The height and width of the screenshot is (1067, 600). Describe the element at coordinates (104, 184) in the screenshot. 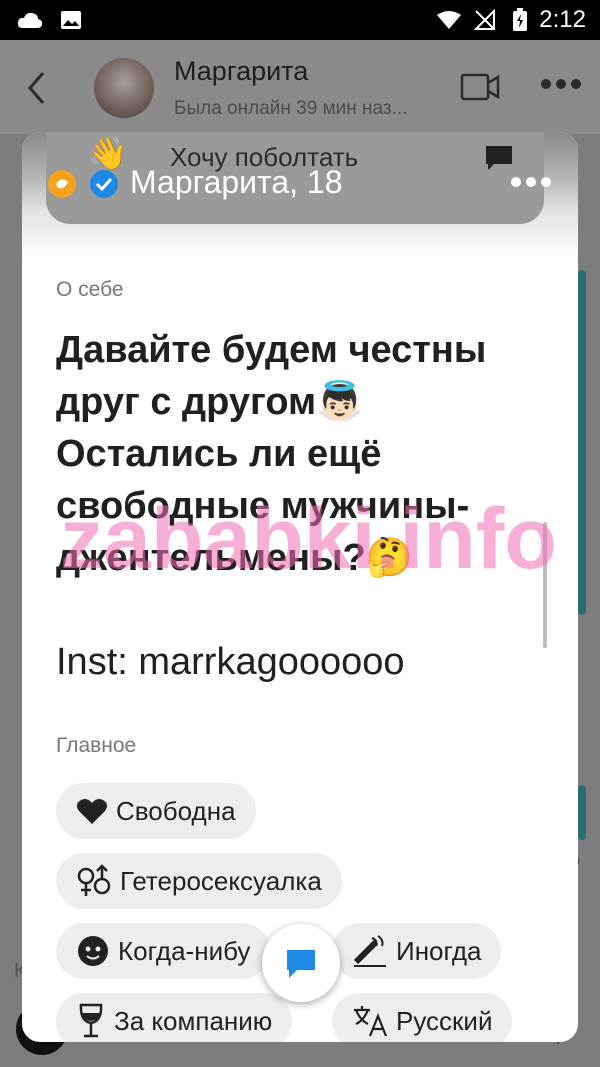

I see `verified-icon` at that location.